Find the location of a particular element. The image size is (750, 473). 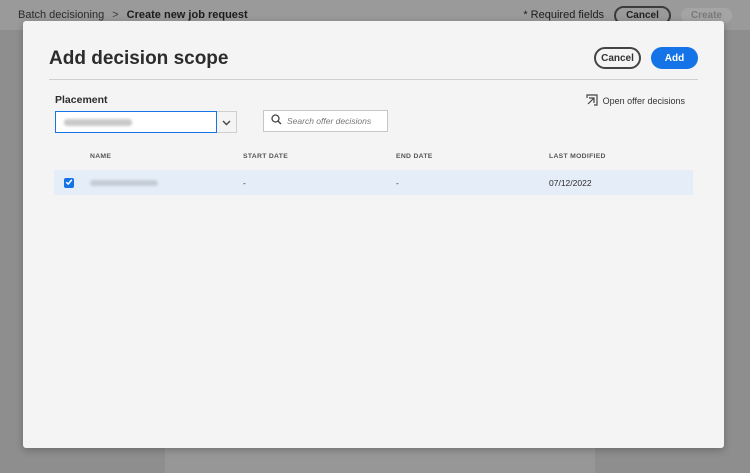

row-last-modified: 07/12/2022 is located at coordinates (570, 182).